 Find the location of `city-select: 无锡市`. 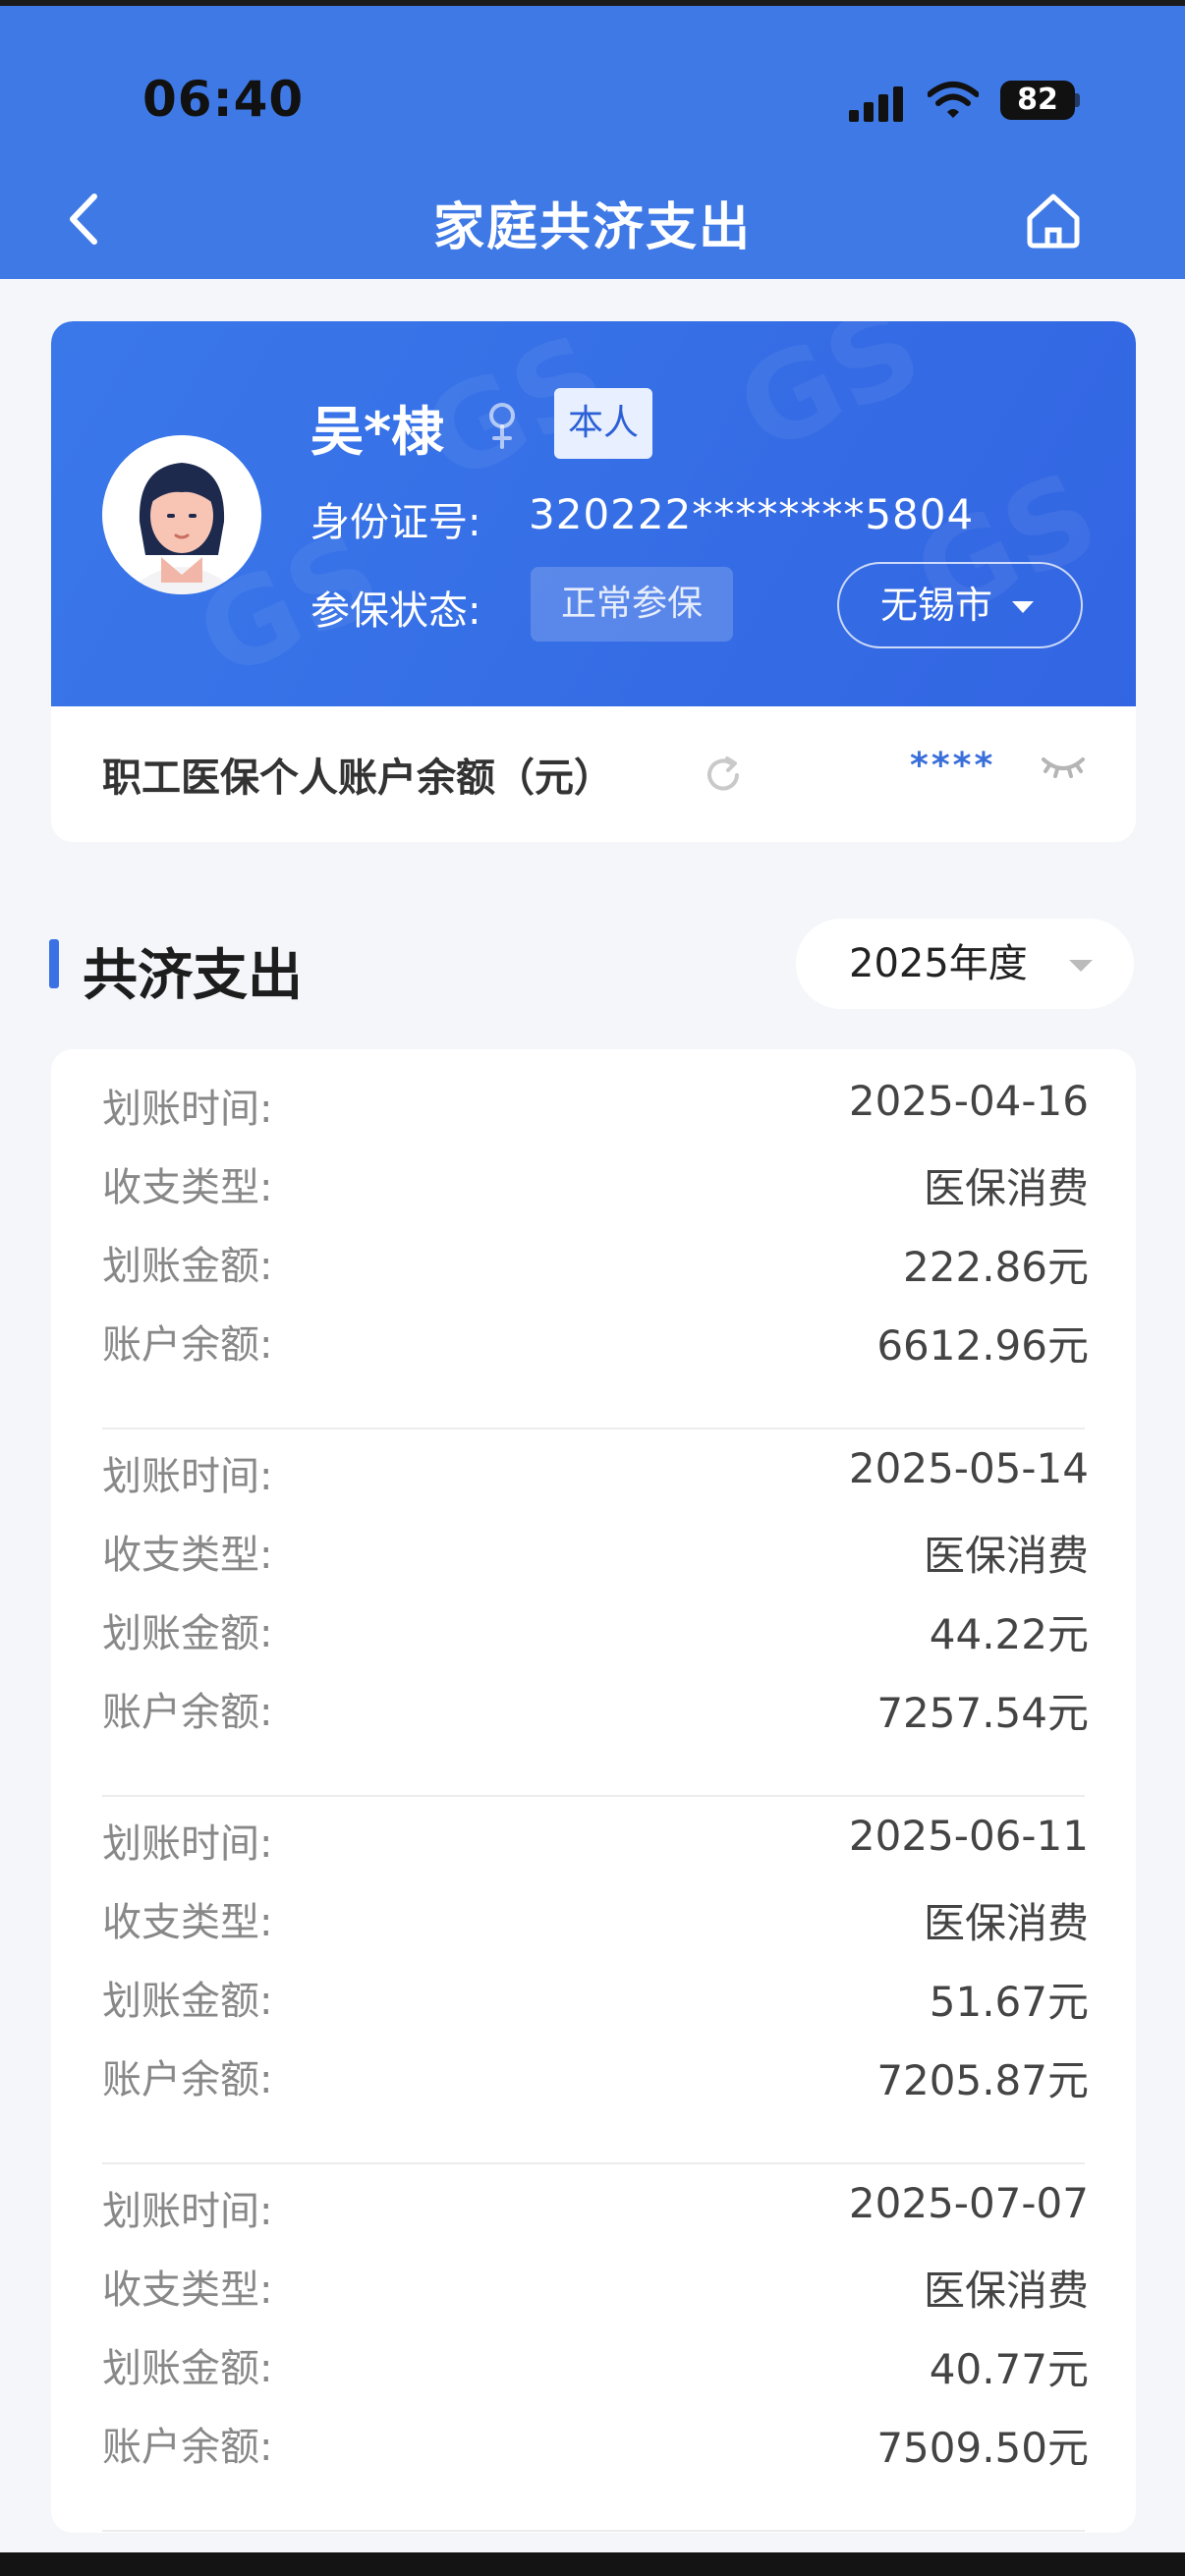

city-select: 无锡市 is located at coordinates (960, 605).